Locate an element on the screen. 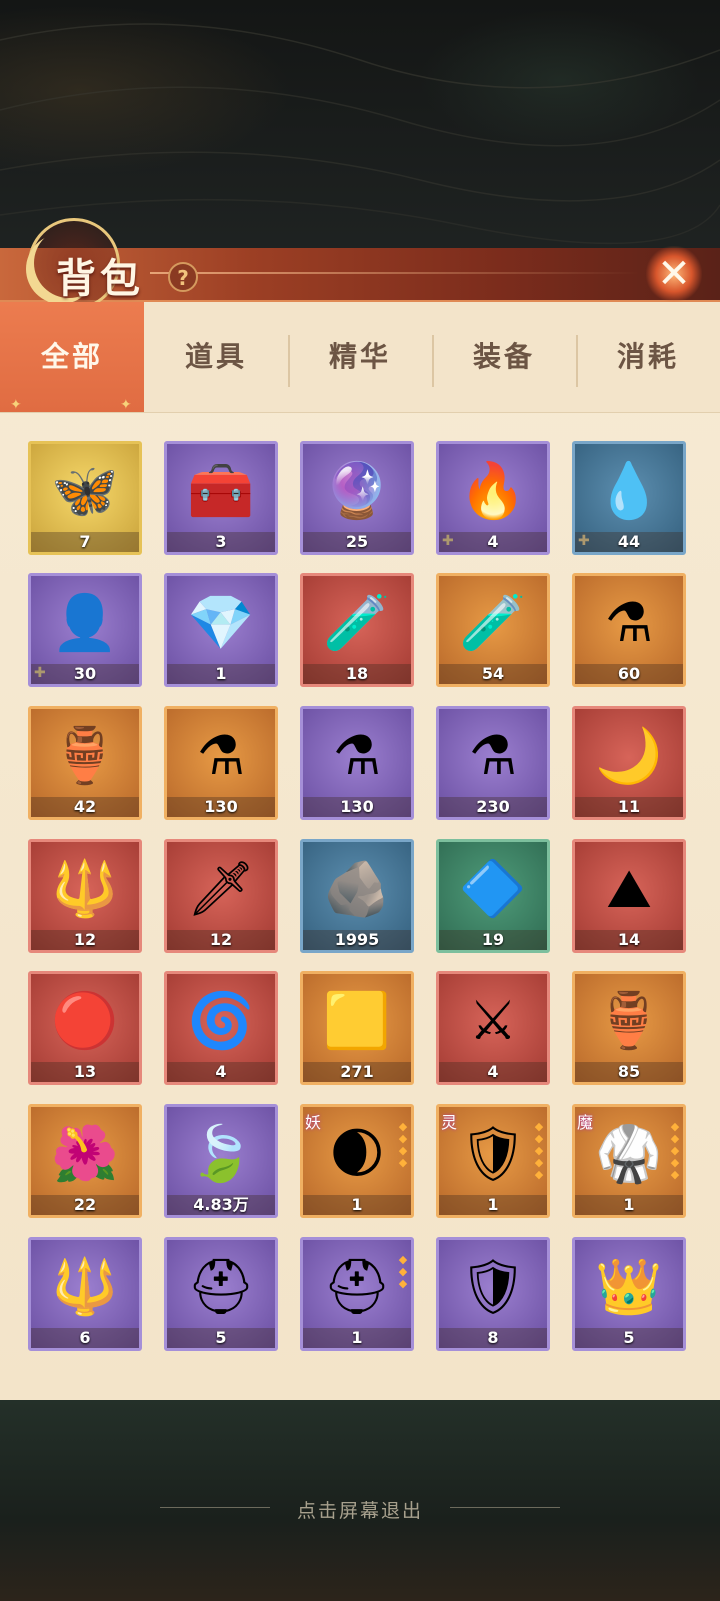  item-slot-green-elixir-flask: 🧪 18 is located at coordinates (357, 630).